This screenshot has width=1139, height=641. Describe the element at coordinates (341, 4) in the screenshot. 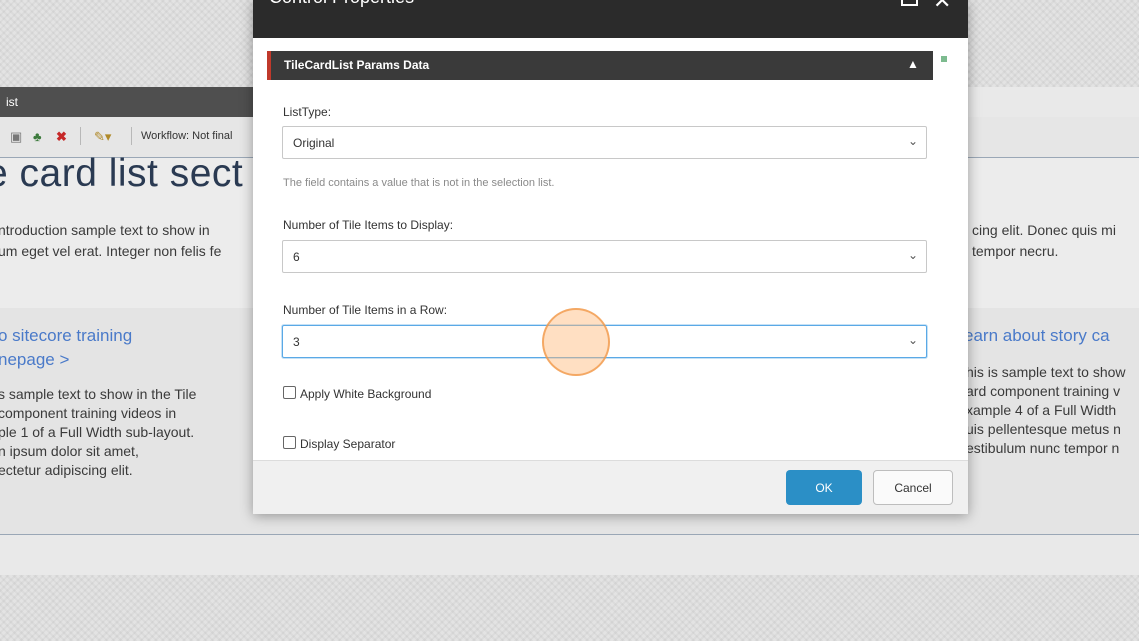

I see `dialog-title: Control Properties` at that location.